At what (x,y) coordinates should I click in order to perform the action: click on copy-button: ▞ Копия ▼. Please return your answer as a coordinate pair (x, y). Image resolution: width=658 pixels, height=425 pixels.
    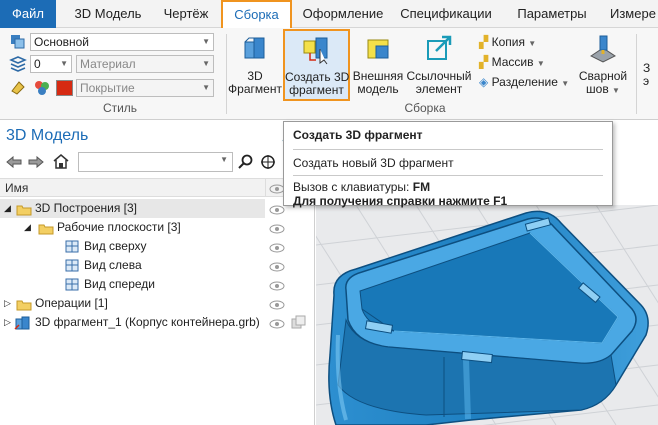
    Looking at the image, I should click on (507, 42).